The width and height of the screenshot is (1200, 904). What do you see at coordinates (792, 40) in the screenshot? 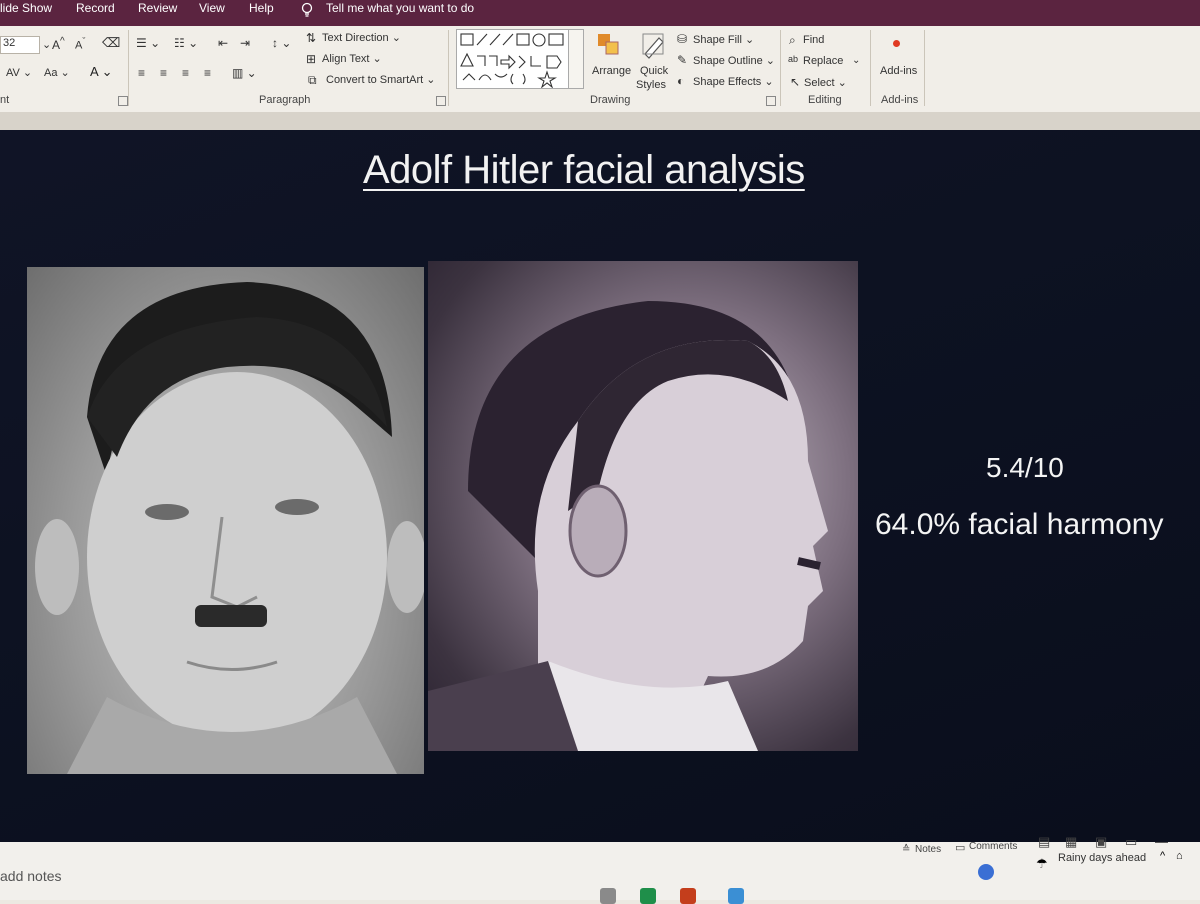
I see `search-icon: ⌕` at bounding box center [792, 40].